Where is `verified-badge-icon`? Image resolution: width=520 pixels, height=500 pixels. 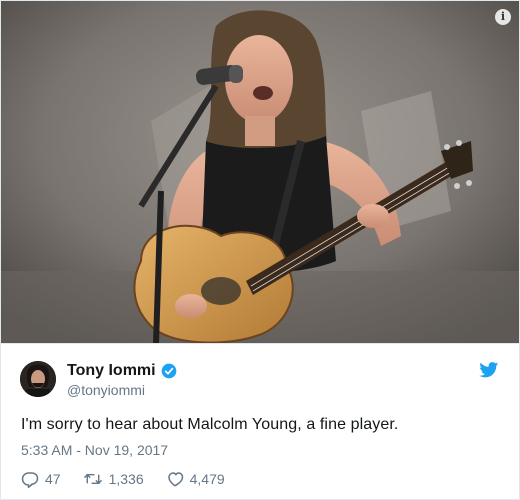
verified-badge-icon is located at coordinates (168, 371).